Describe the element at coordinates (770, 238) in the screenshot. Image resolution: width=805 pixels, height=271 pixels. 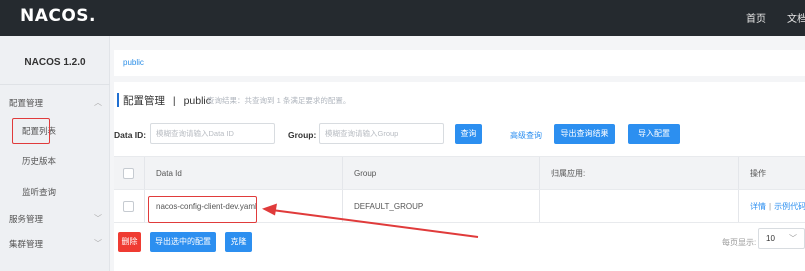
I see `page-size-value: 10` at that location.